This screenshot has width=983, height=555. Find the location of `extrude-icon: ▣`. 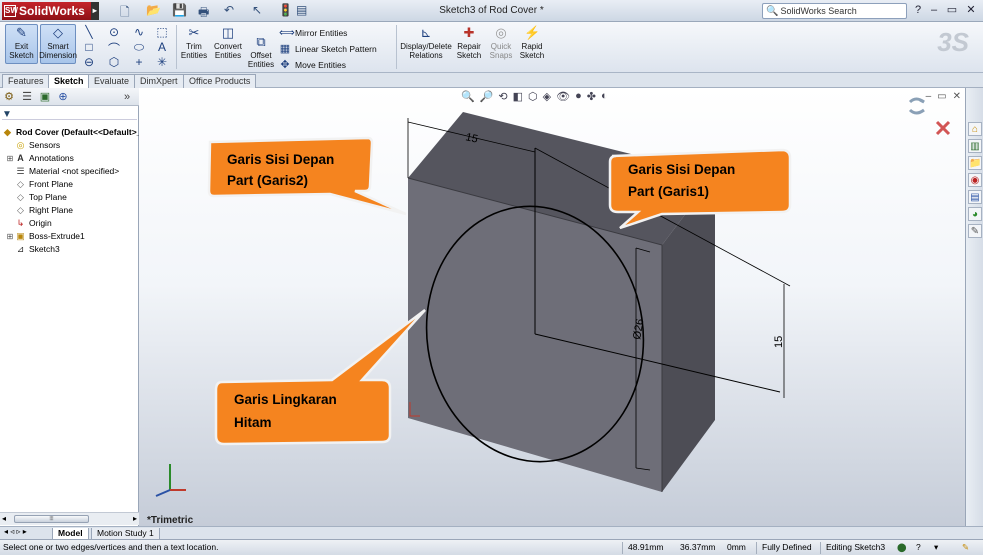

extrude-icon: ▣ is located at coordinates (20, 236).